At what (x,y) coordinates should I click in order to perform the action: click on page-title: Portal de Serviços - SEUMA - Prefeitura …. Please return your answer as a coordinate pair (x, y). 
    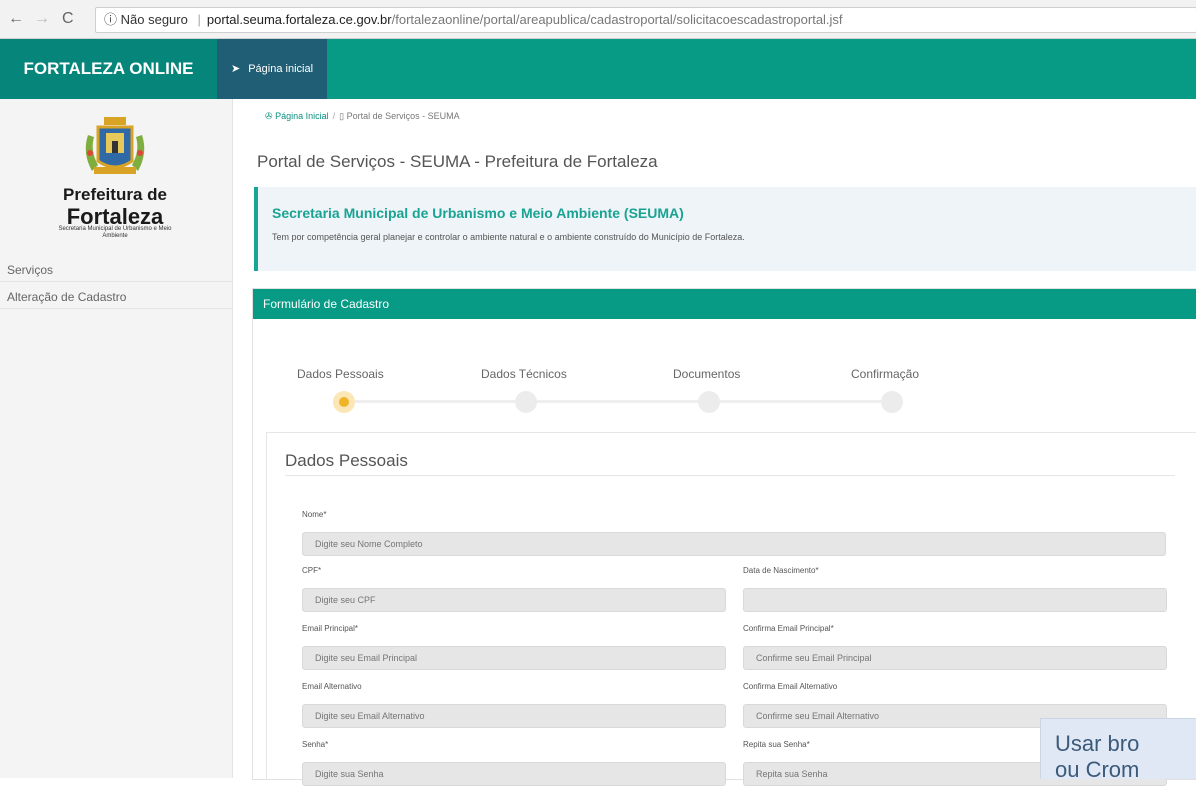
    Looking at the image, I should click on (457, 161).